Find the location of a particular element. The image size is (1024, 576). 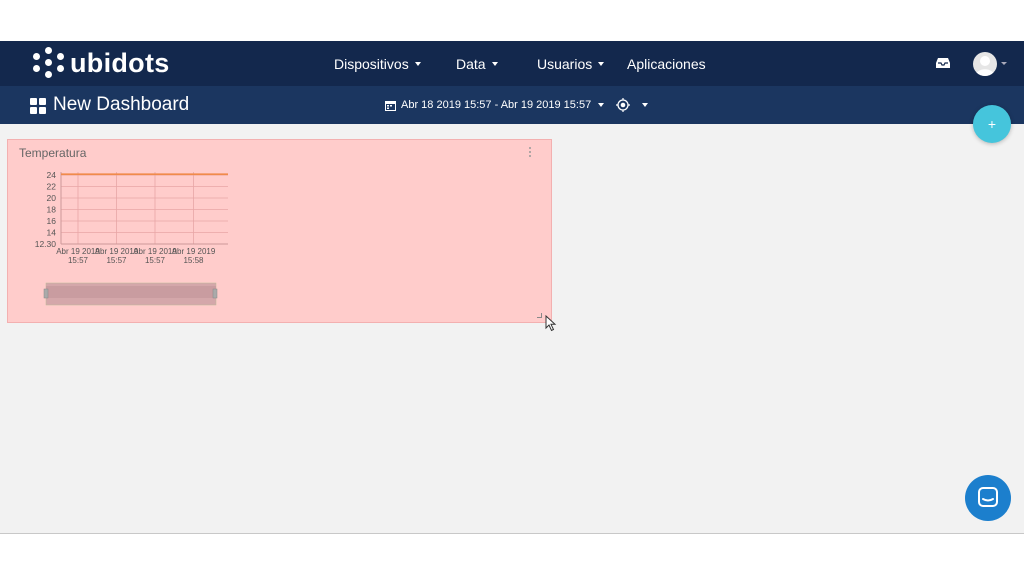

mouse-cursor-icon is located at coordinates (551, 323).